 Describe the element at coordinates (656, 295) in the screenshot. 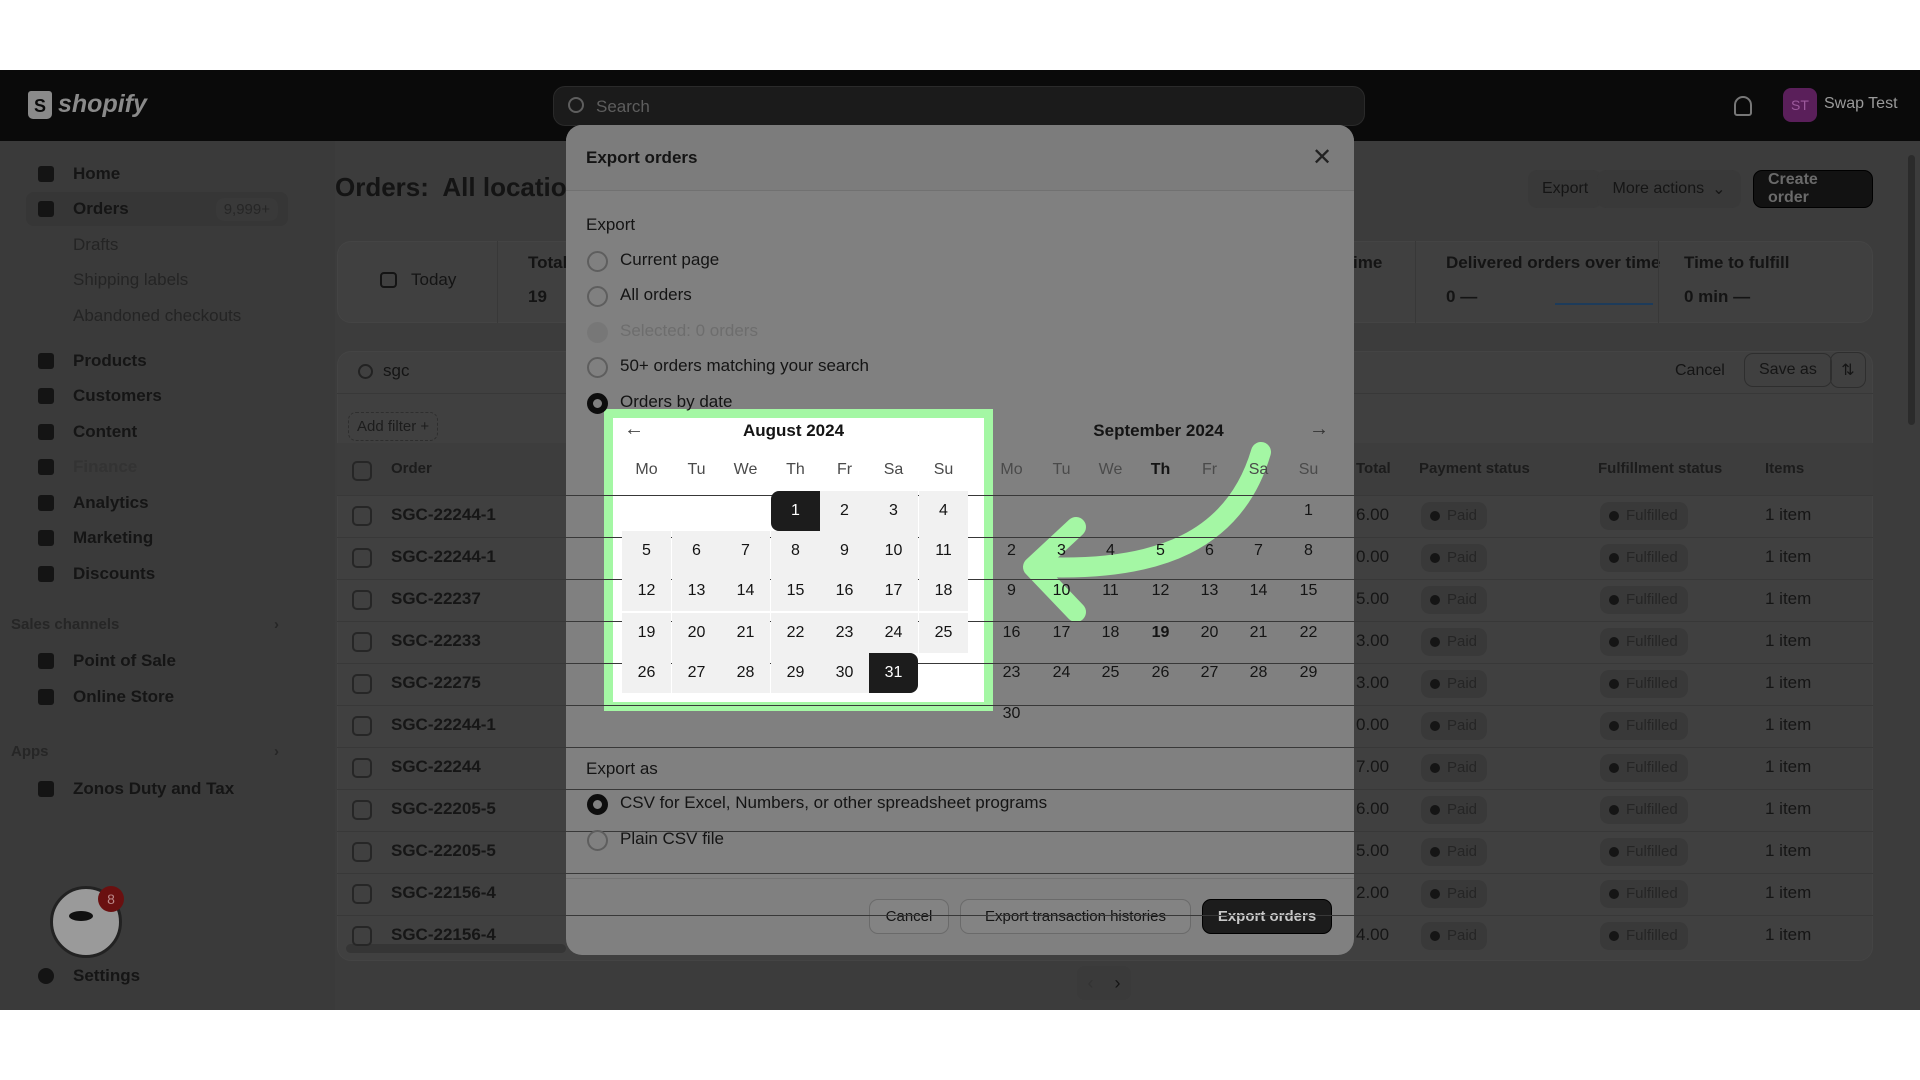

I see `export-option-label: All orders` at that location.